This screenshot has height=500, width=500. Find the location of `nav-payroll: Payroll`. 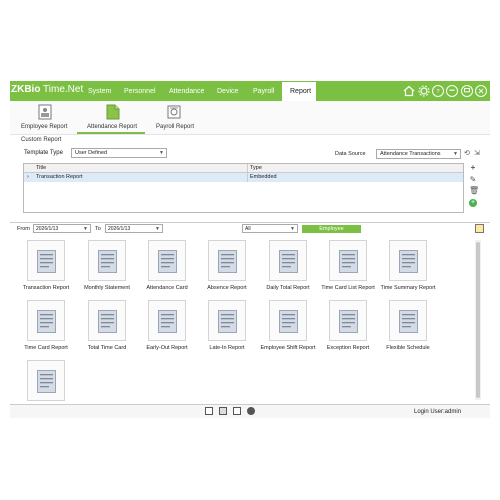

nav-payroll: Payroll is located at coordinates (263, 91).